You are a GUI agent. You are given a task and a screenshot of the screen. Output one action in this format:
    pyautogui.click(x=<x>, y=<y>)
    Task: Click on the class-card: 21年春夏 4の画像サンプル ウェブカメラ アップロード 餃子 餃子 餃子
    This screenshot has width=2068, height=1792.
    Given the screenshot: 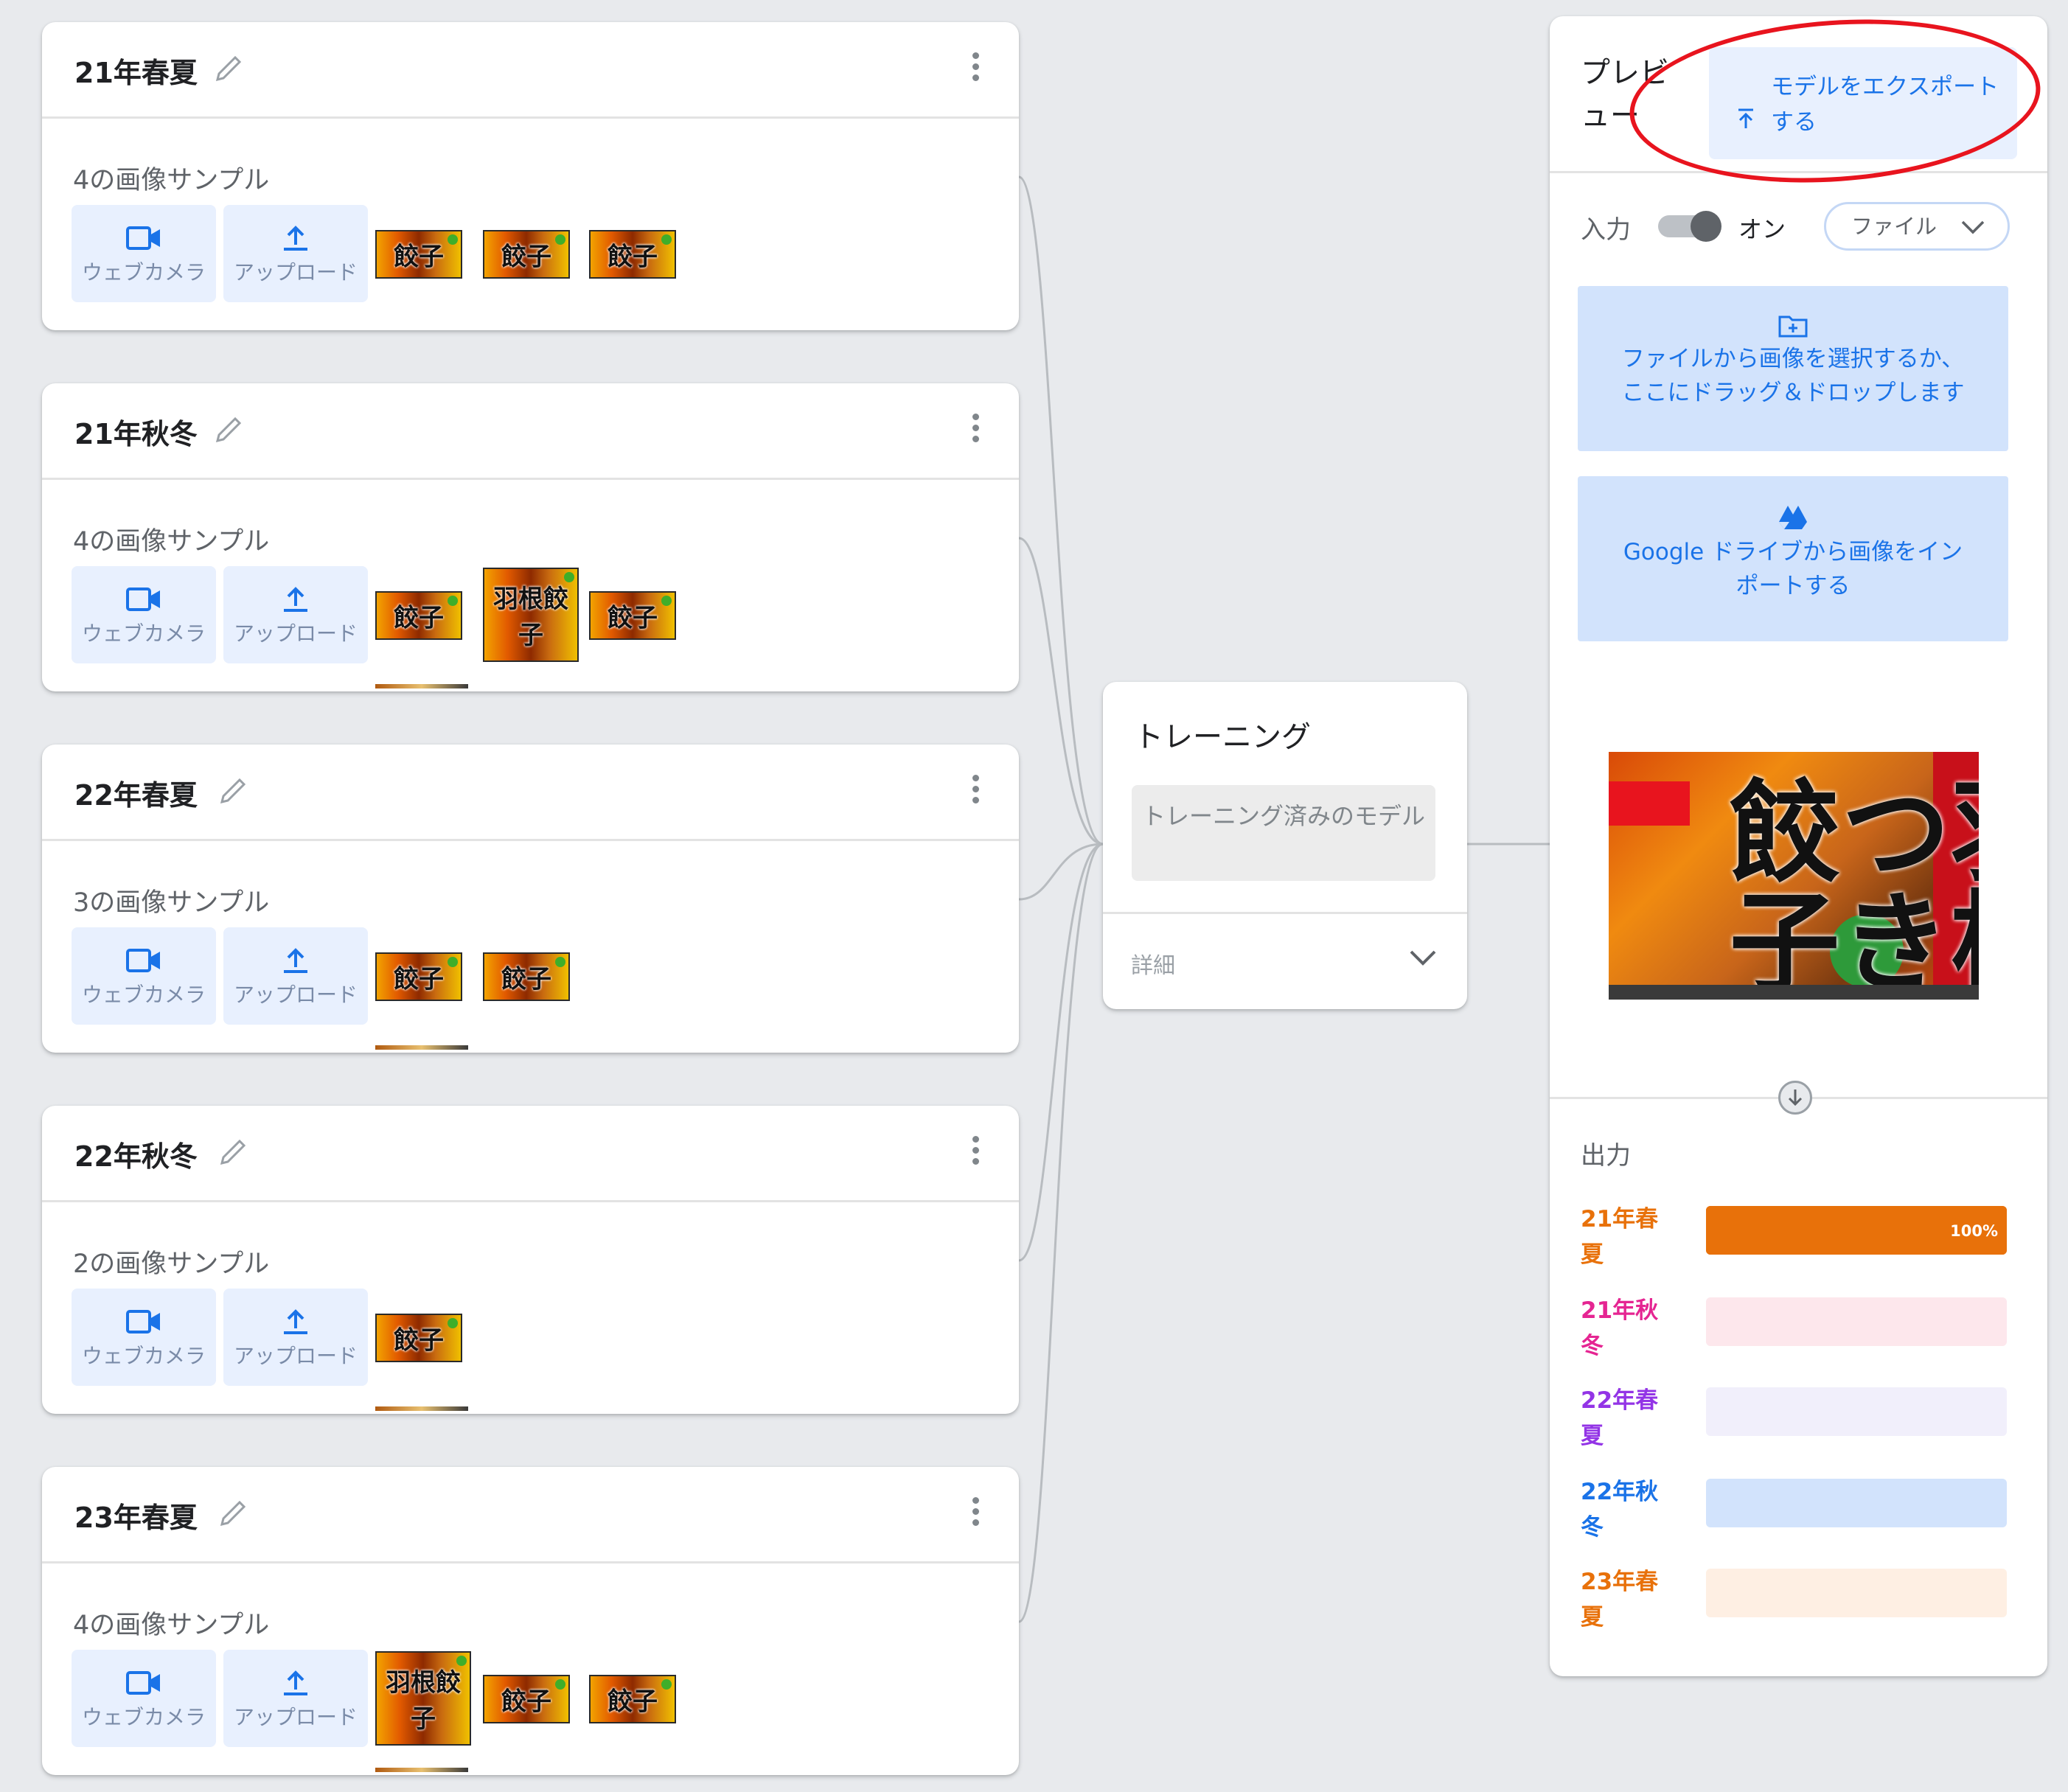 What is the action you would take?
    pyautogui.click(x=531, y=176)
    